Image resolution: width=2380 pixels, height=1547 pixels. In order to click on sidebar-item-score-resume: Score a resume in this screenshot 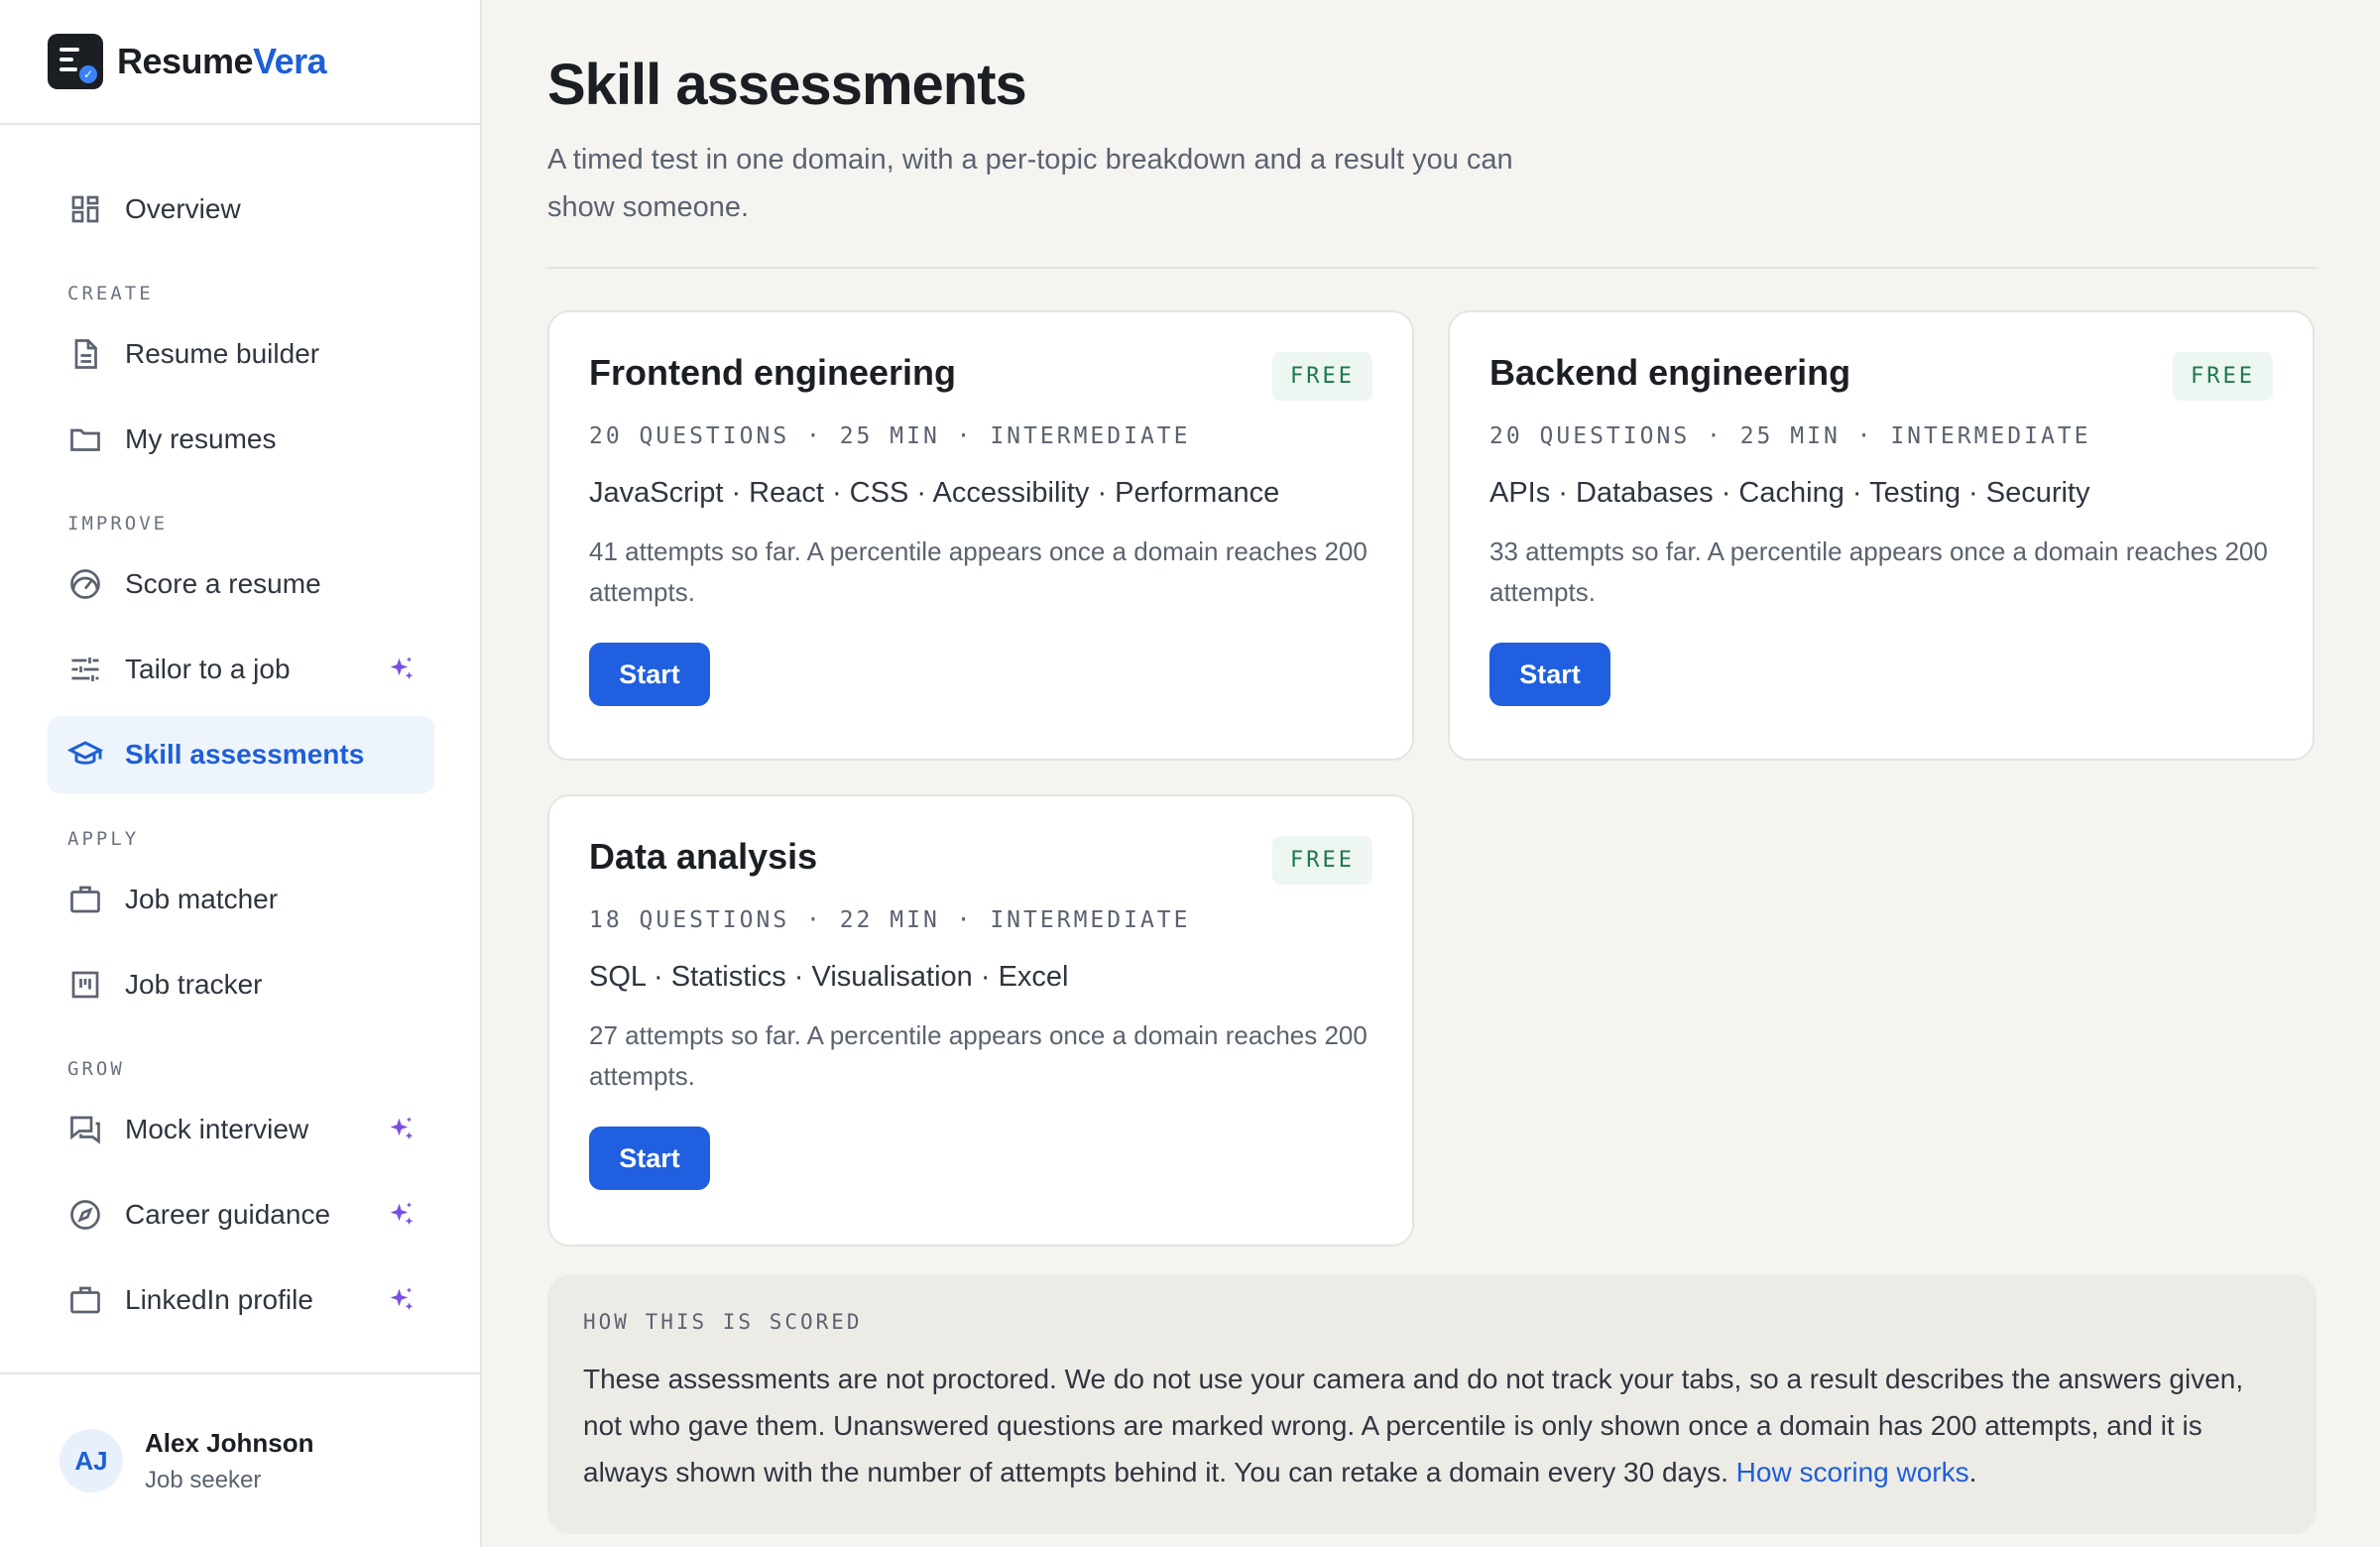, I will do `click(241, 584)`.